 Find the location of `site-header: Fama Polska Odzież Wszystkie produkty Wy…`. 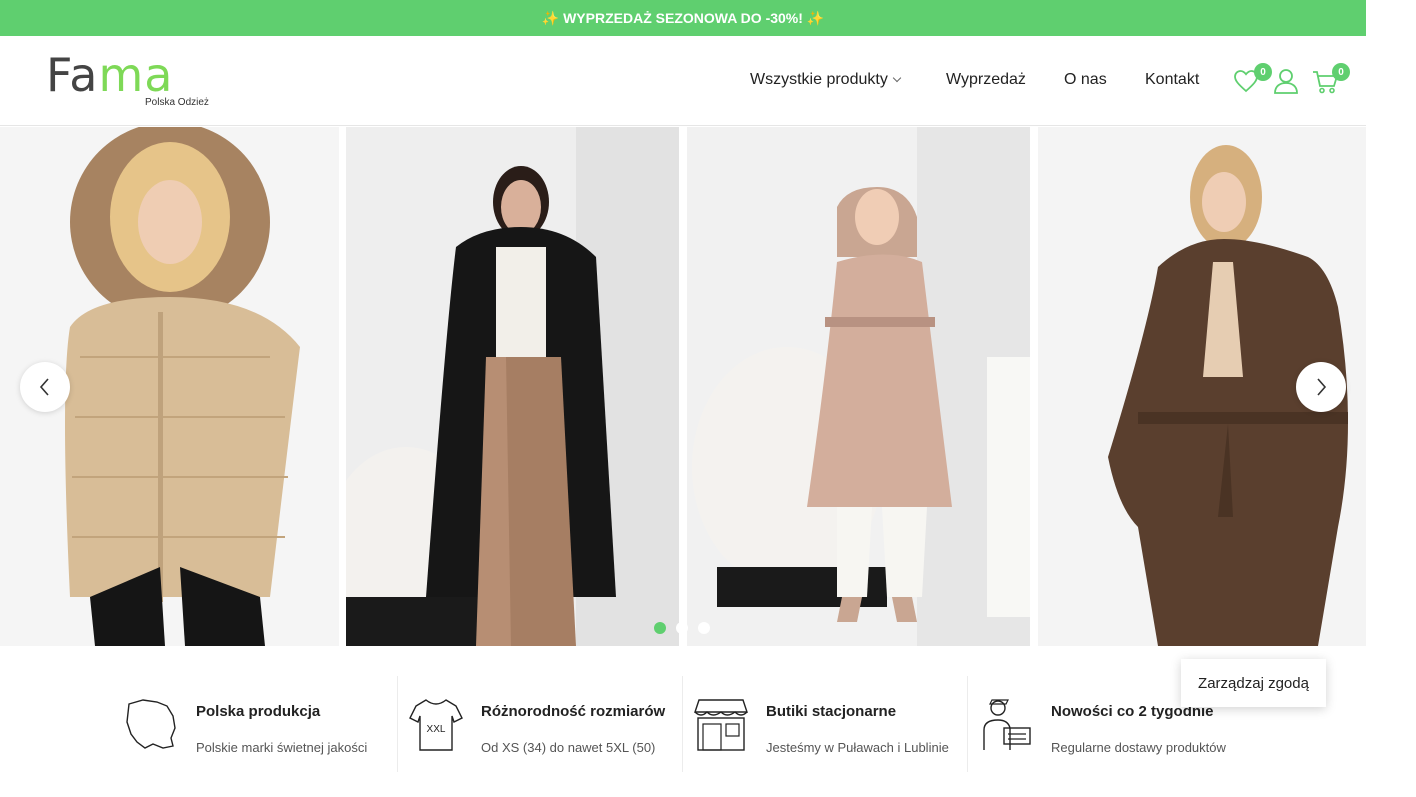

site-header: Fama Polska Odzież Wszystkie produkty Wy… is located at coordinates (683, 81).